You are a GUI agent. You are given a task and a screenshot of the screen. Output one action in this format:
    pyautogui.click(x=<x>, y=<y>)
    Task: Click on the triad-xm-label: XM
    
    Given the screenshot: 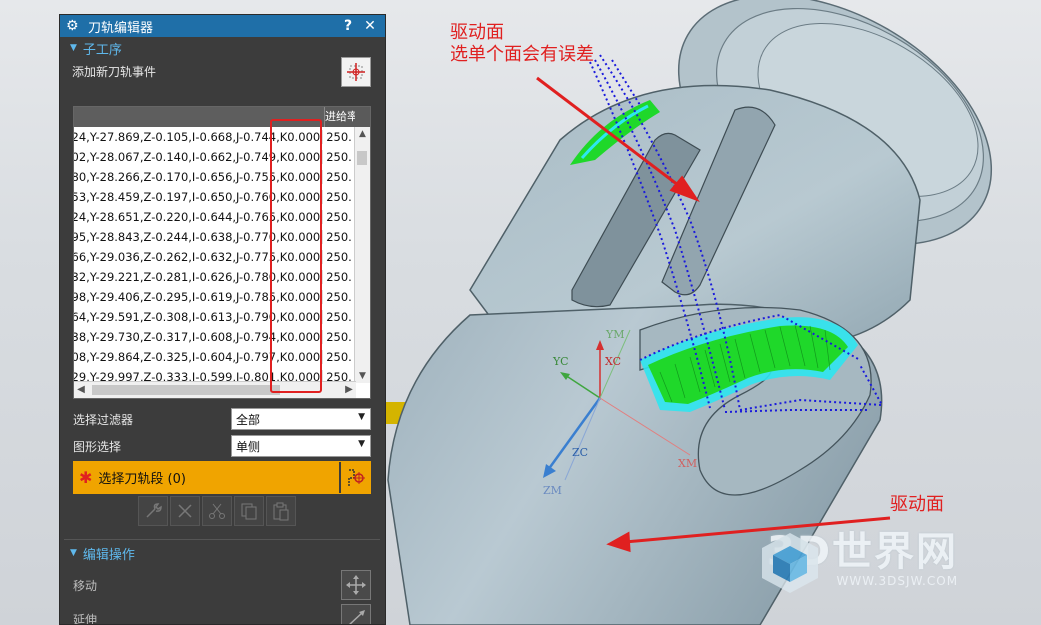 What is the action you would take?
    pyautogui.click(x=688, y=463)
    